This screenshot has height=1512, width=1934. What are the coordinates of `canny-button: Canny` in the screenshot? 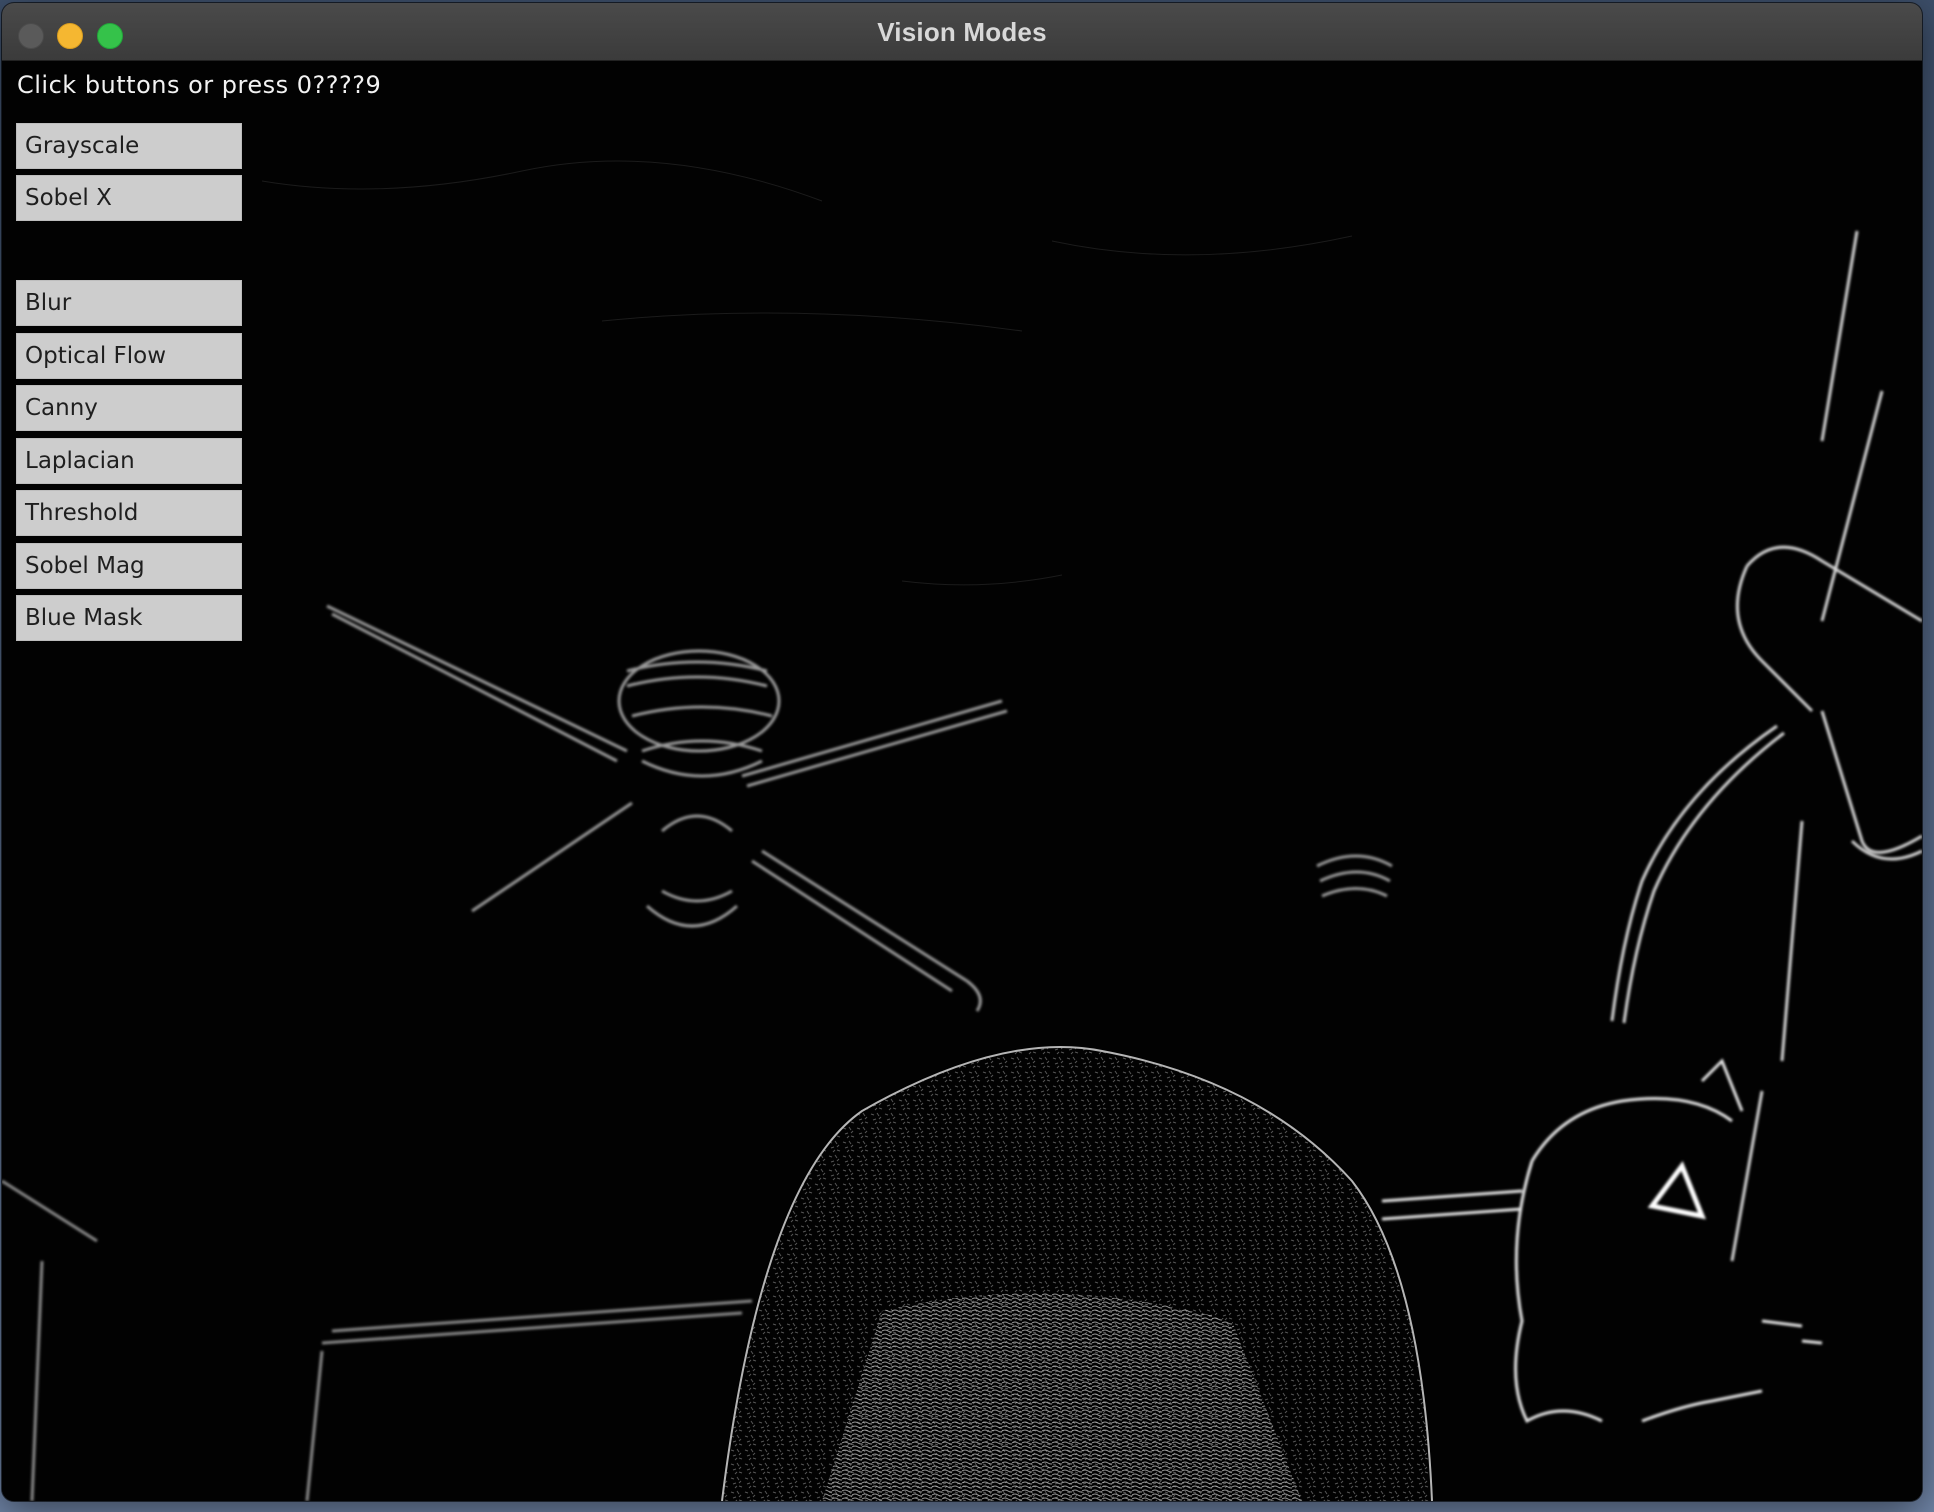 It's located at (129, 408).